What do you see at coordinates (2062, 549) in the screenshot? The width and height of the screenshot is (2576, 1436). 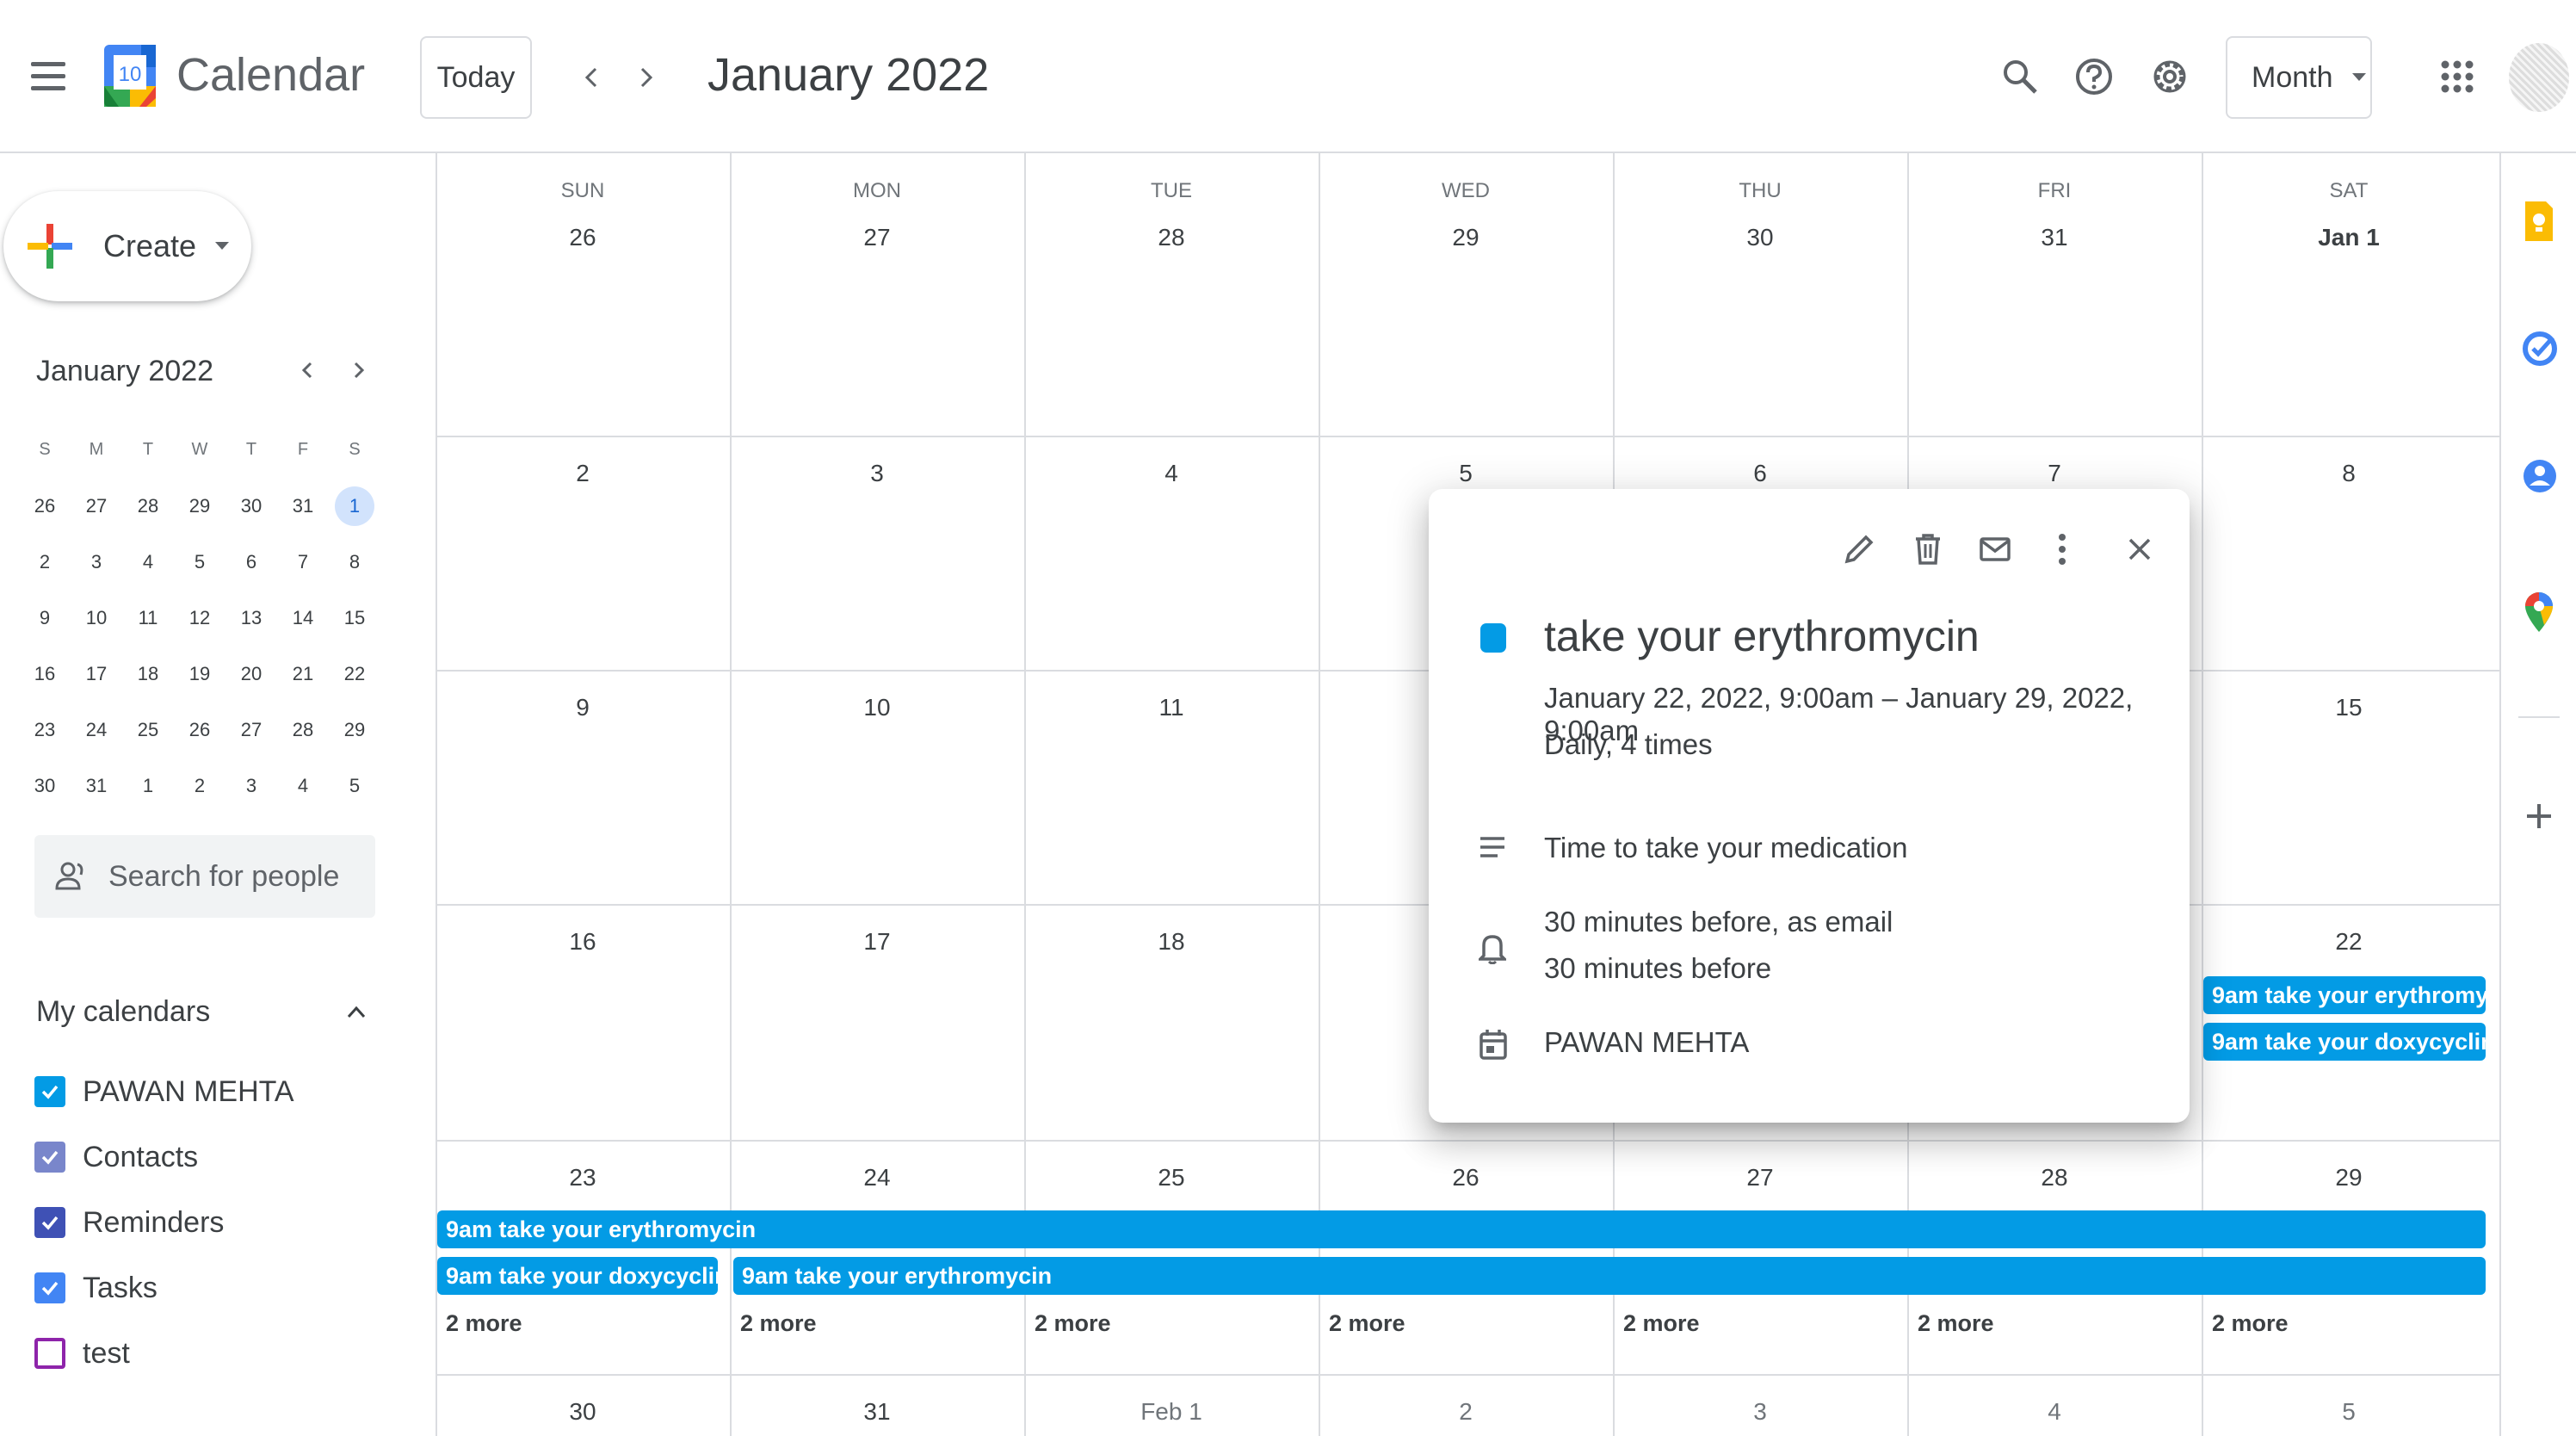 I see `more-options-icon` at bounding box center [2062, 549].